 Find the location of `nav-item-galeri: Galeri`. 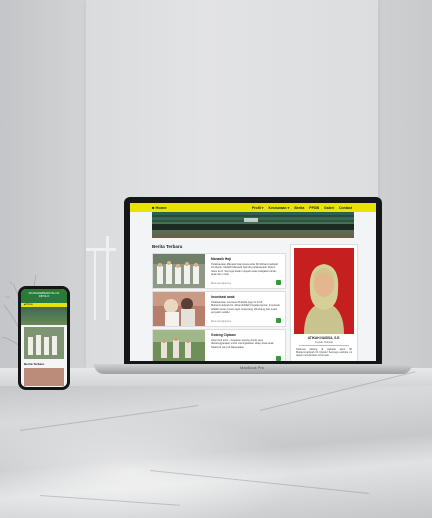

nav-item-galeri: Galeri is located at coordinates (329, 208).